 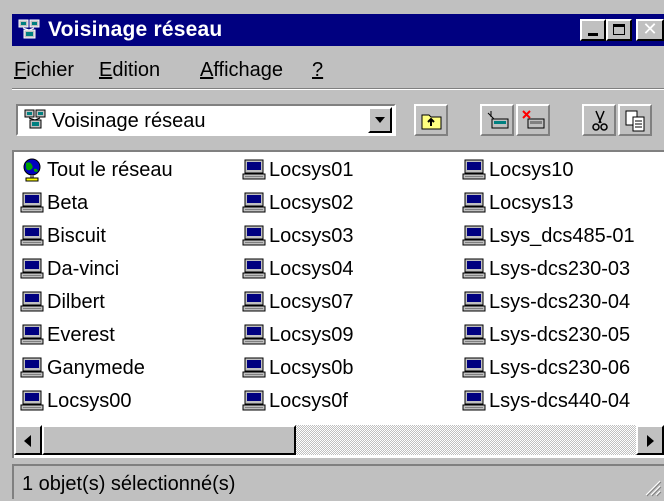 What do you see at coordinates (50, 70) in the screenshot?
I see `menu-label: ichier` at bounding box center [50, 70].